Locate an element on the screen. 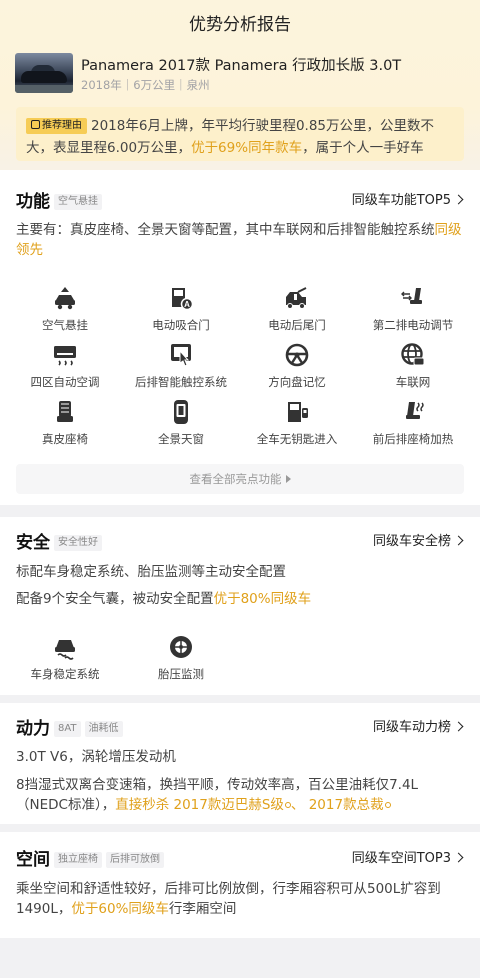 This screenshot has height=978, width=480. space-title: 空间 独立座椅 后排可放倒 is located at coordinates (90, 857).